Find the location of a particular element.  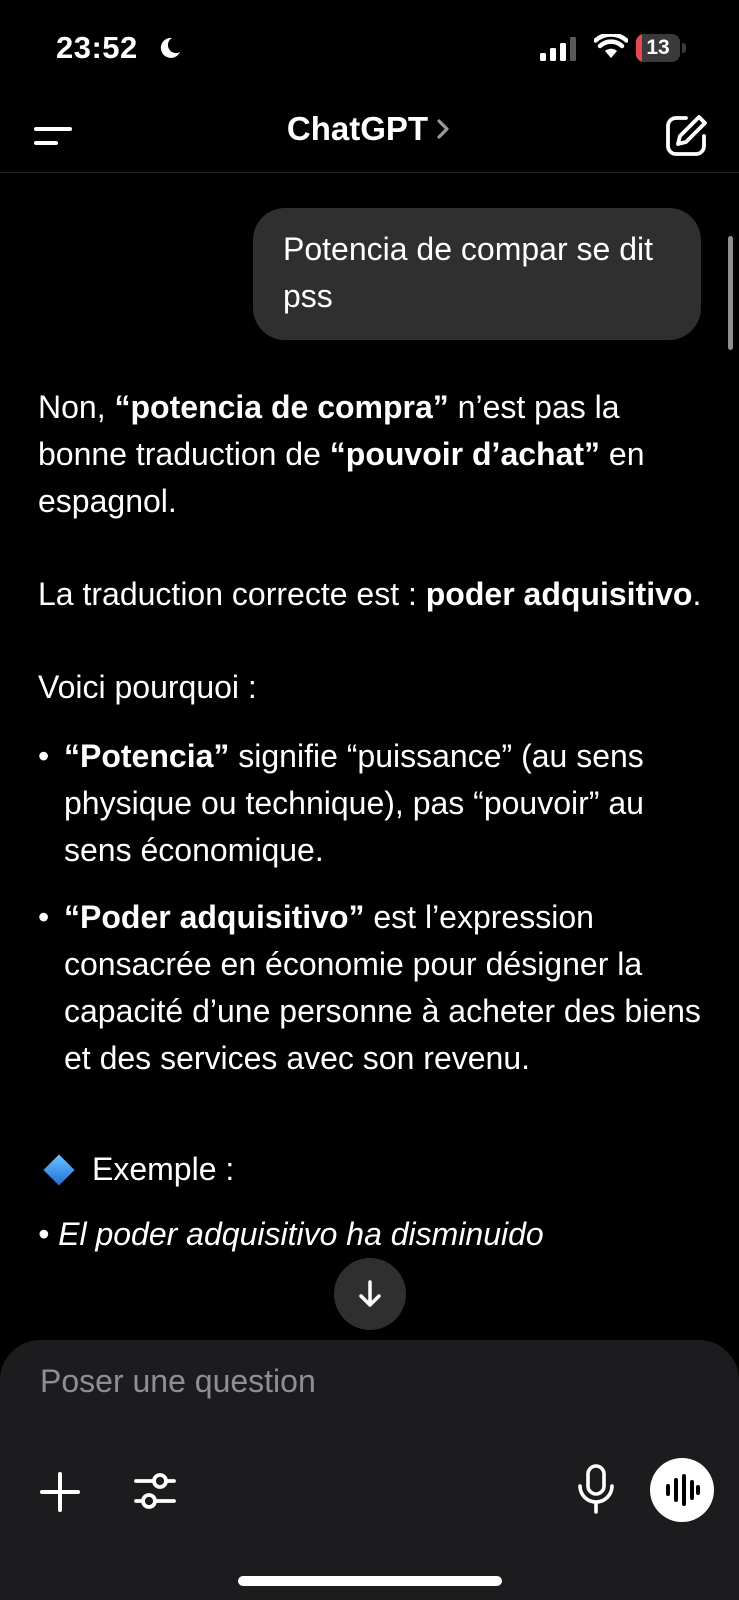

scroll-down-button is located at coordinates (370, 1294).